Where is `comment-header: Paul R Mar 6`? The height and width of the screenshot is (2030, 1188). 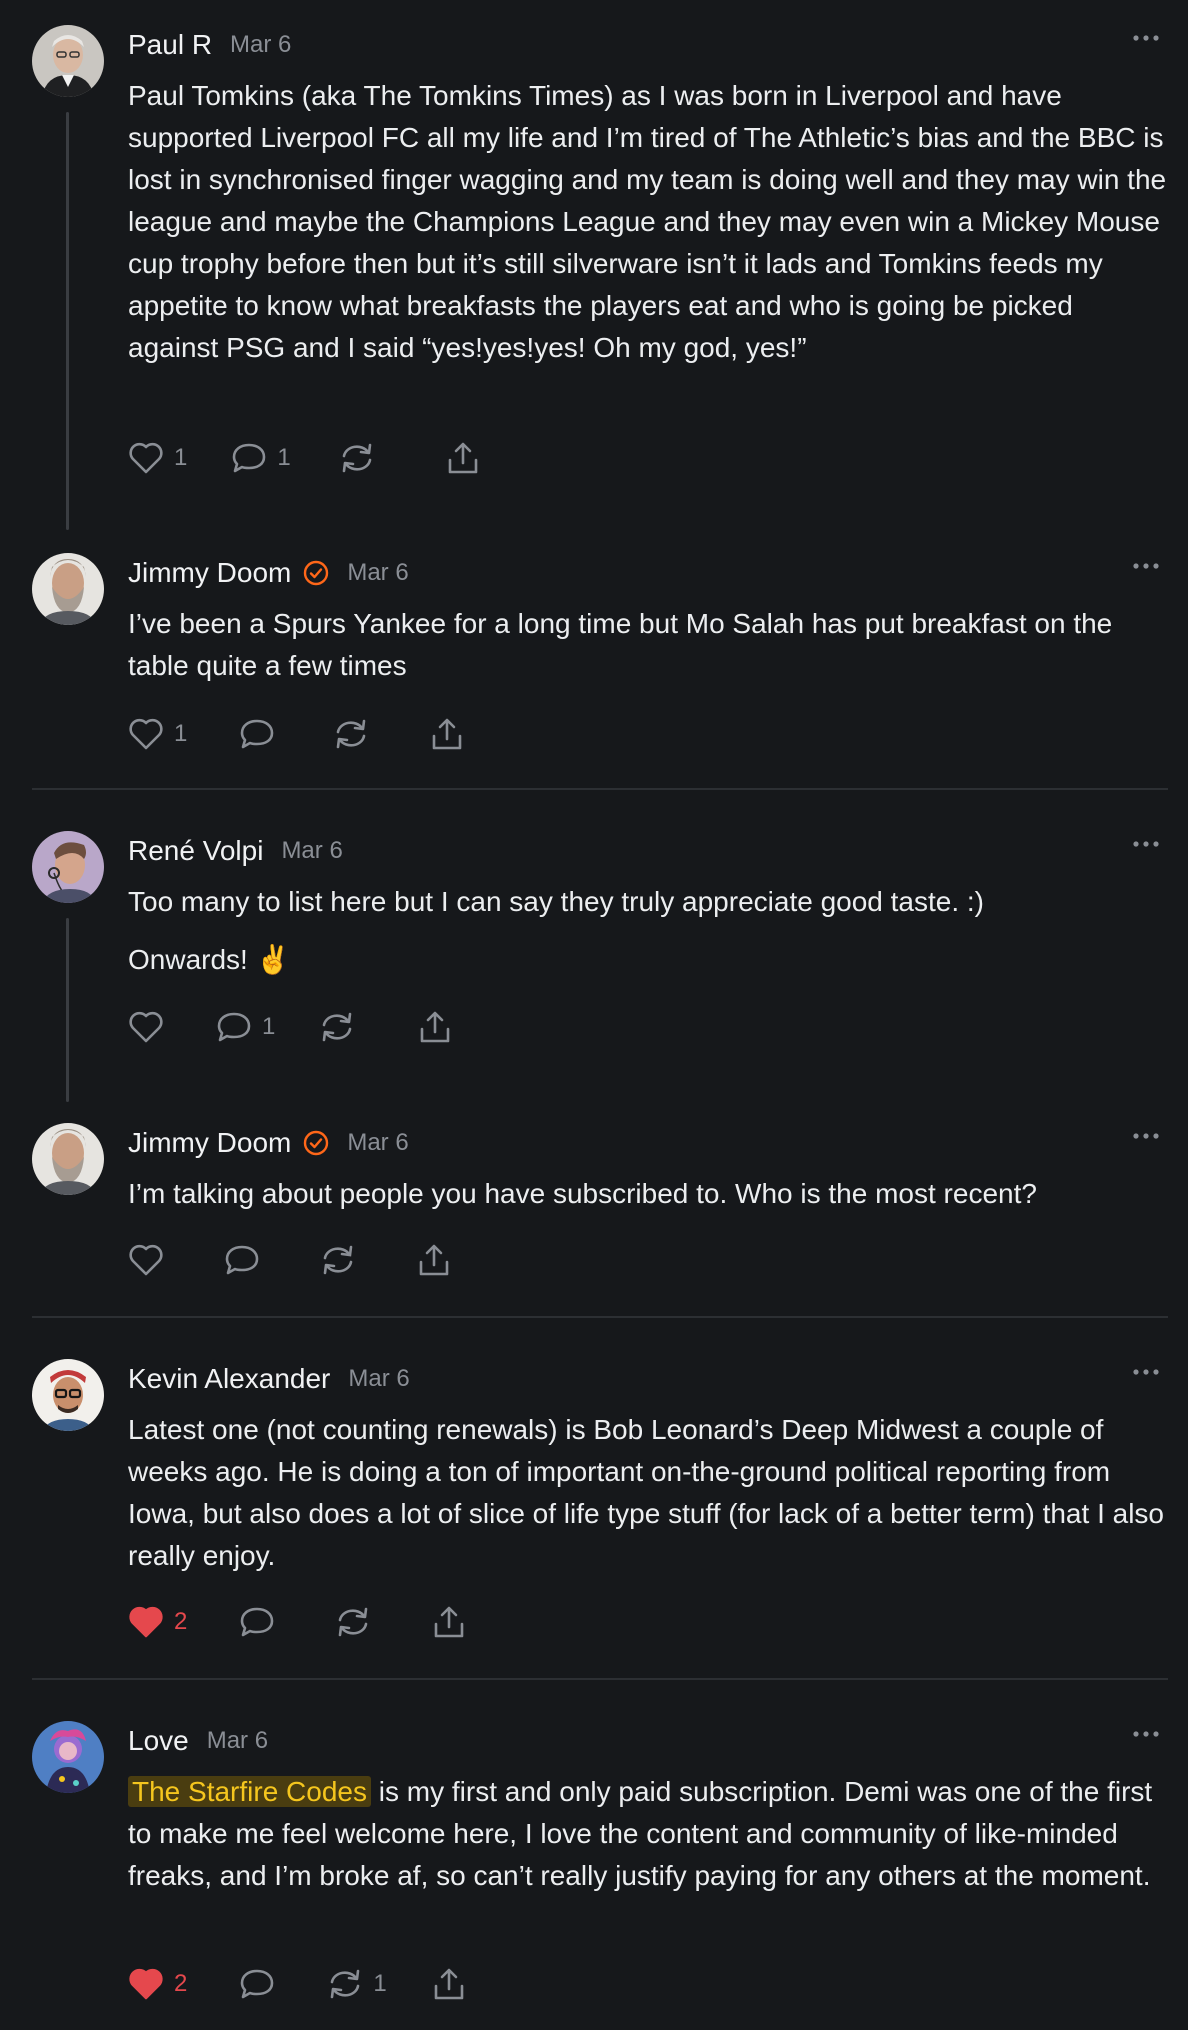 comment-header: Paul R Mar 6 is located at coordinates (209, 45).